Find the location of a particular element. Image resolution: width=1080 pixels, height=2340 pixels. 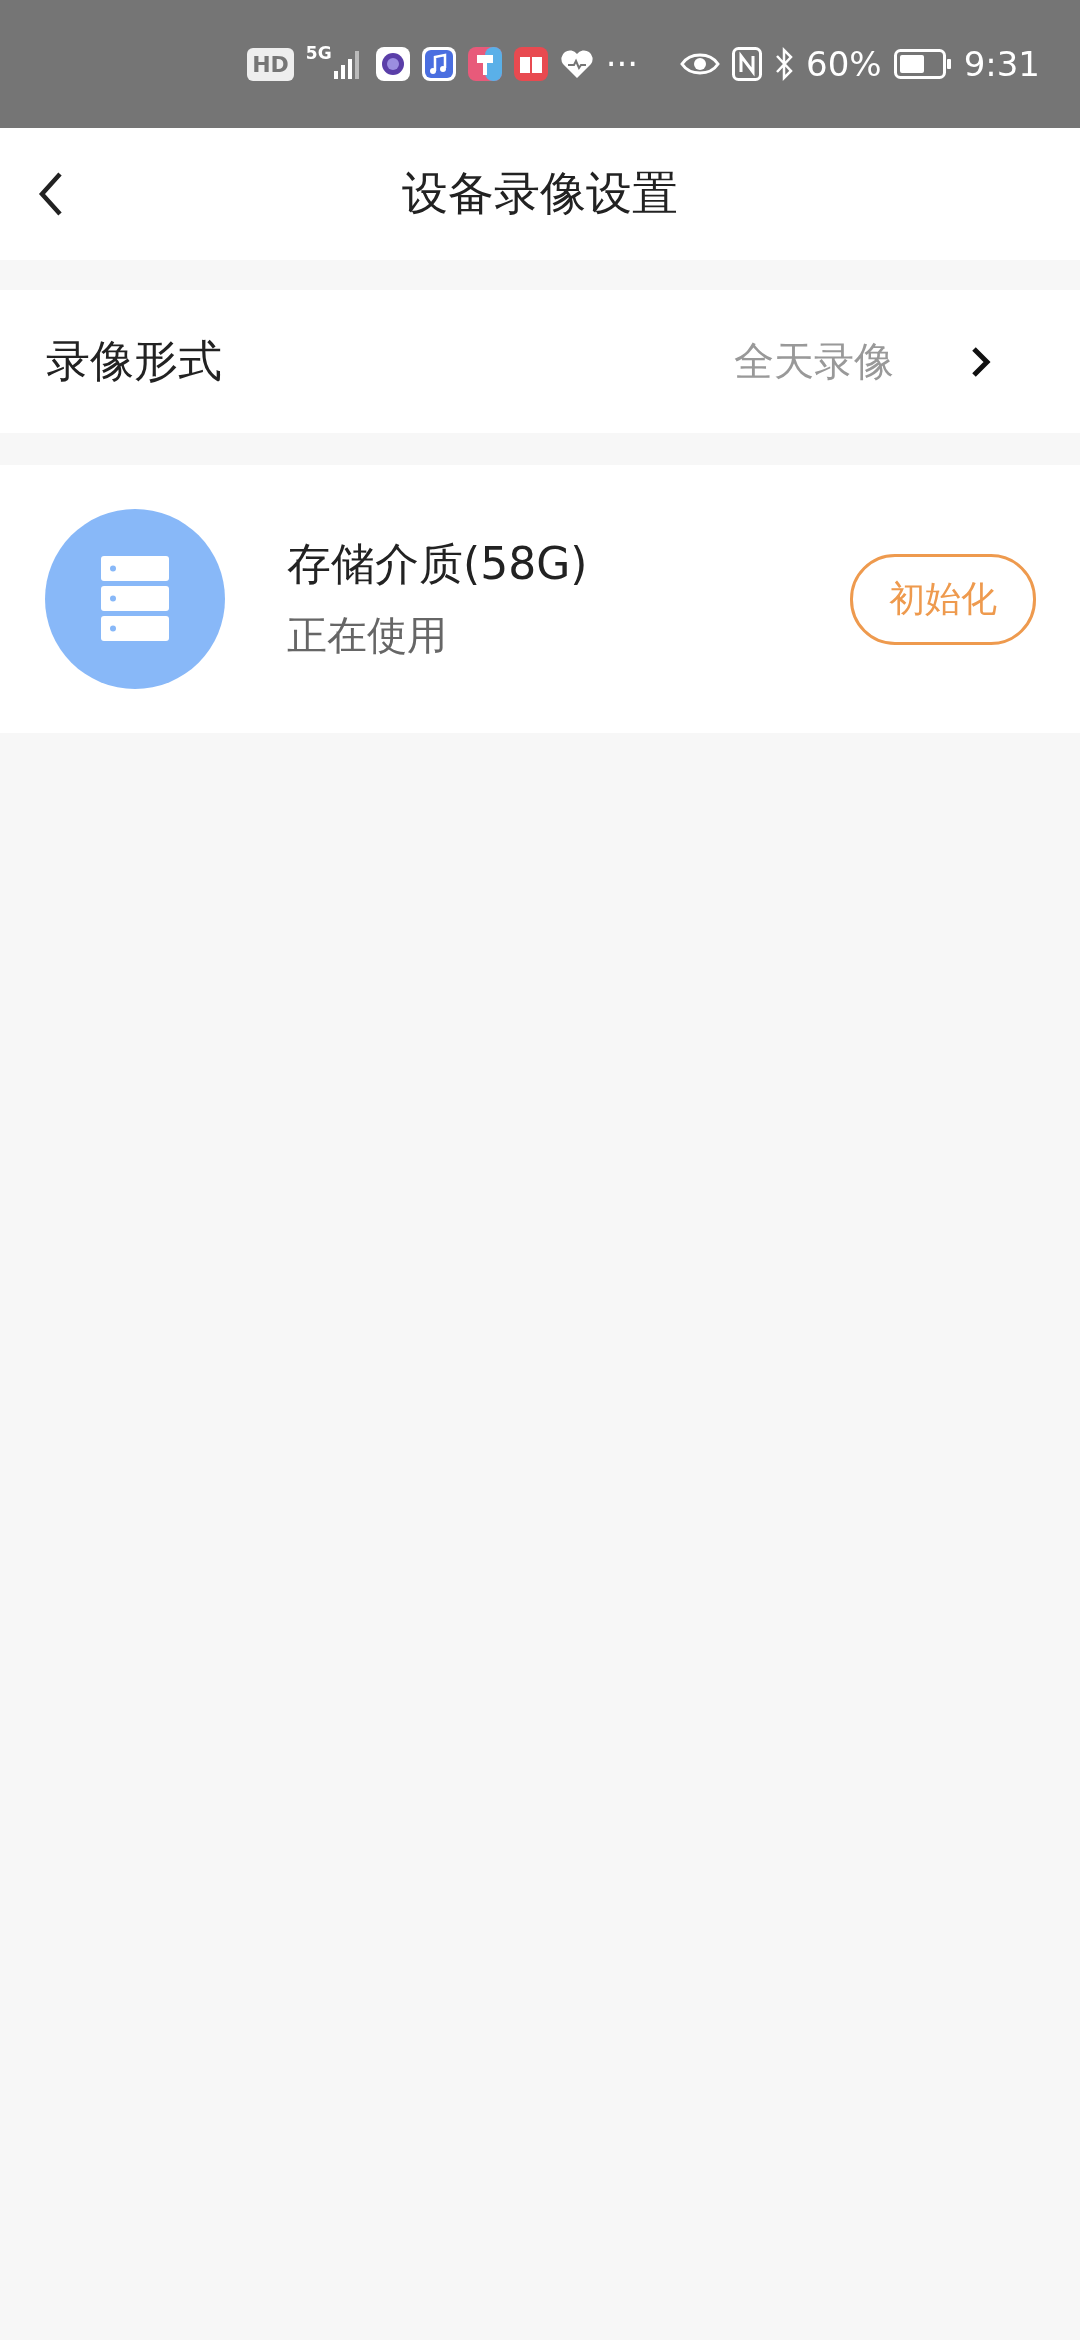

storage-status: 正在使用 is located at coordinates (367, 635).